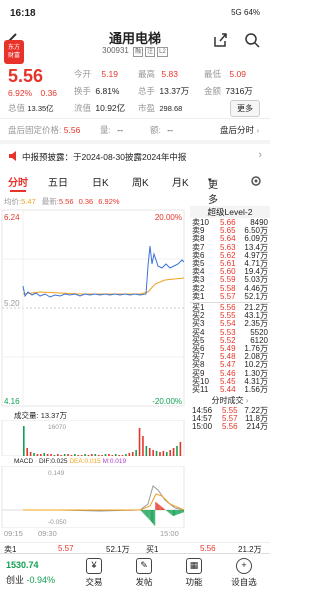  Describe the element at coordinates (50, 201) in the screenshot. I see `latest-label: 最新:` at that location.